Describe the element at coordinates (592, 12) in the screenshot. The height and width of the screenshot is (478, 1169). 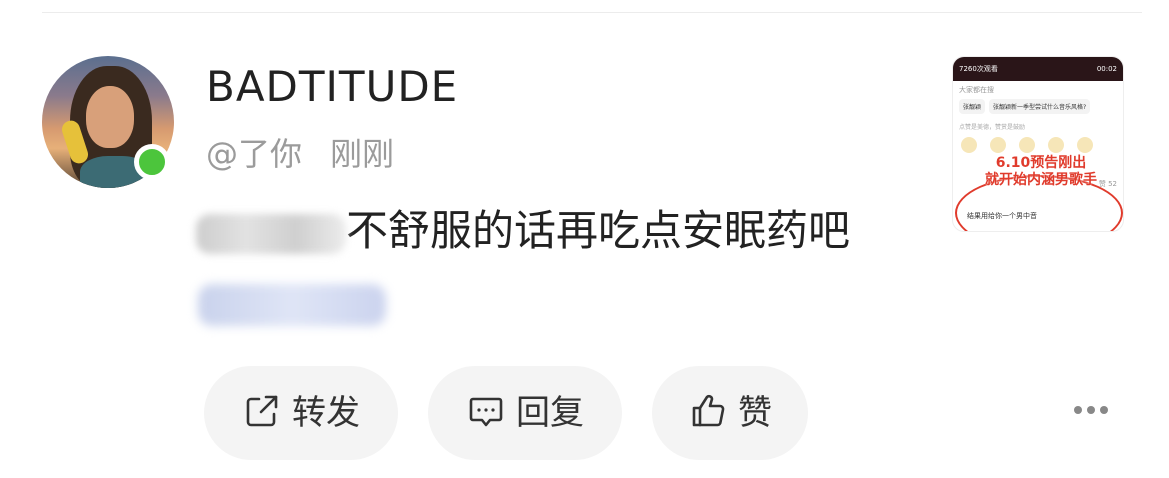
I see `top-divider` at that location.